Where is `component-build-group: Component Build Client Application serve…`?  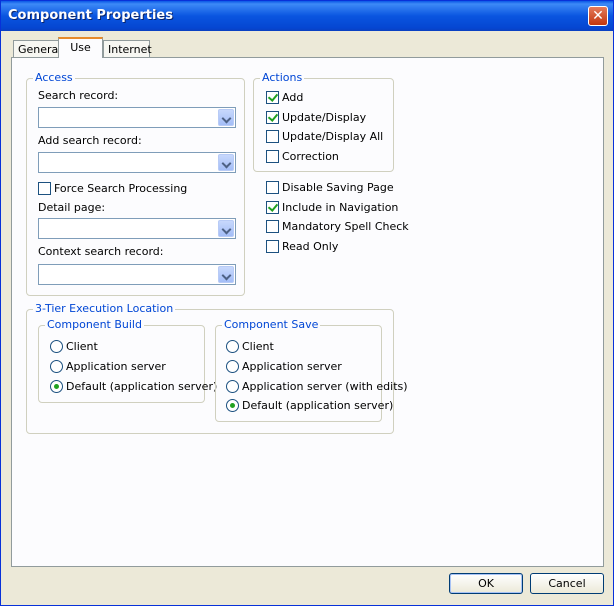
component-build-group: Component Build Client Application serve… is located at coordinates (127, 360).